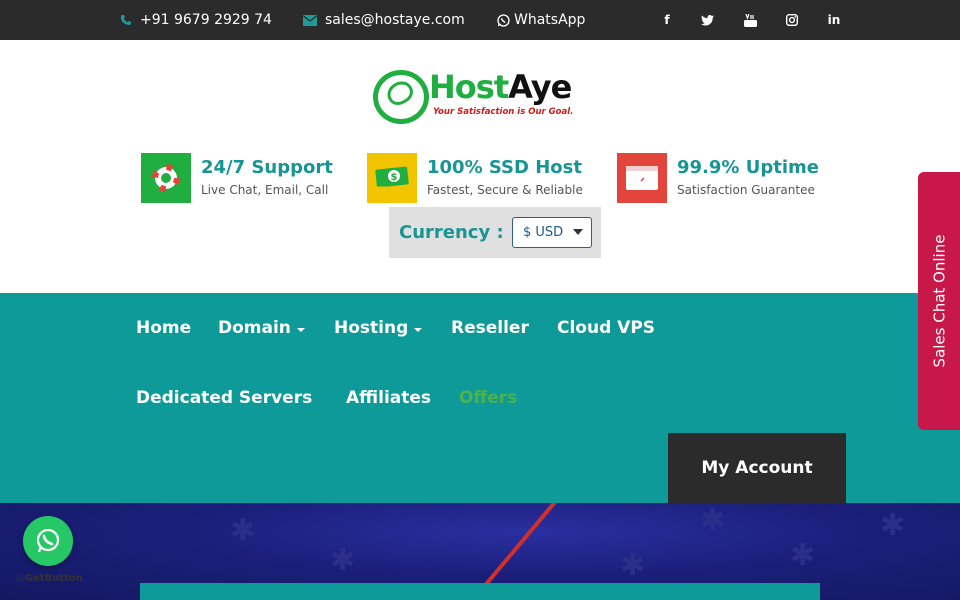 This screenshot has height=600, width=960. I want to click on facebook-icon: f, so click(667, 20).